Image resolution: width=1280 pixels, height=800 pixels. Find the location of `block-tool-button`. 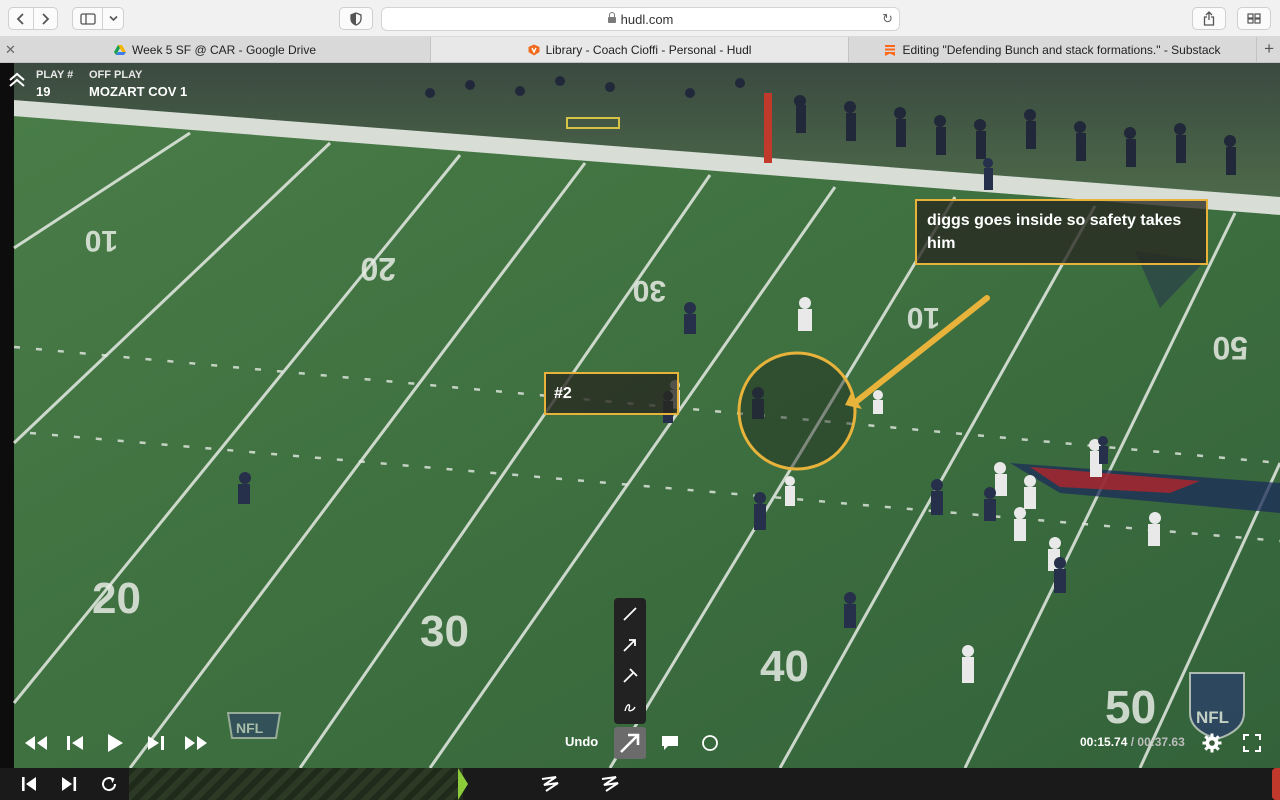

block-tool-button is located at coordinates (630, 676).